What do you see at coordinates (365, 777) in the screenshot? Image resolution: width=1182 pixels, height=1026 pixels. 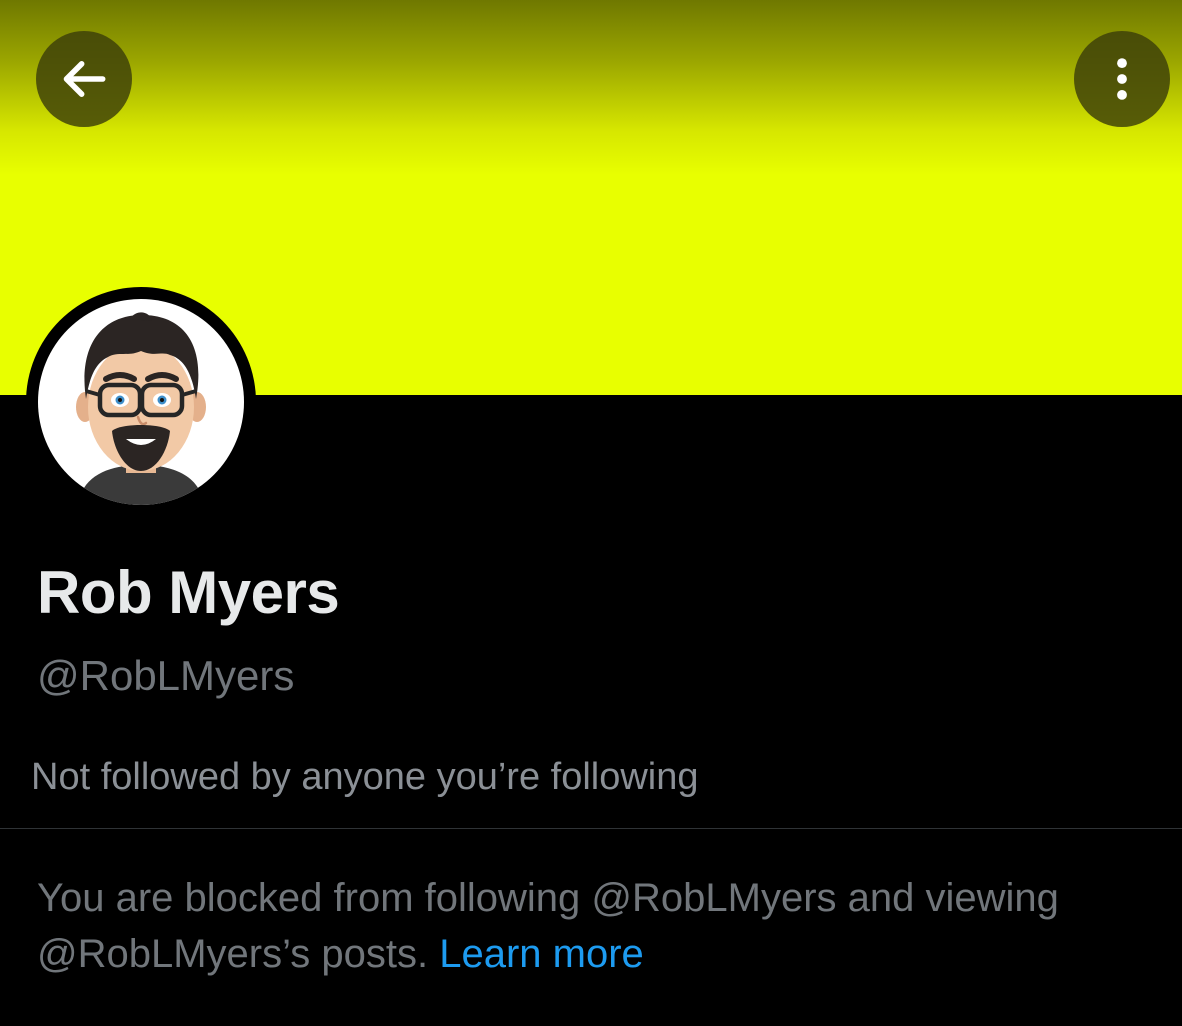 I see `followed-by-text: Not followed by anyone you’re following` at bounding box center [365, 777].